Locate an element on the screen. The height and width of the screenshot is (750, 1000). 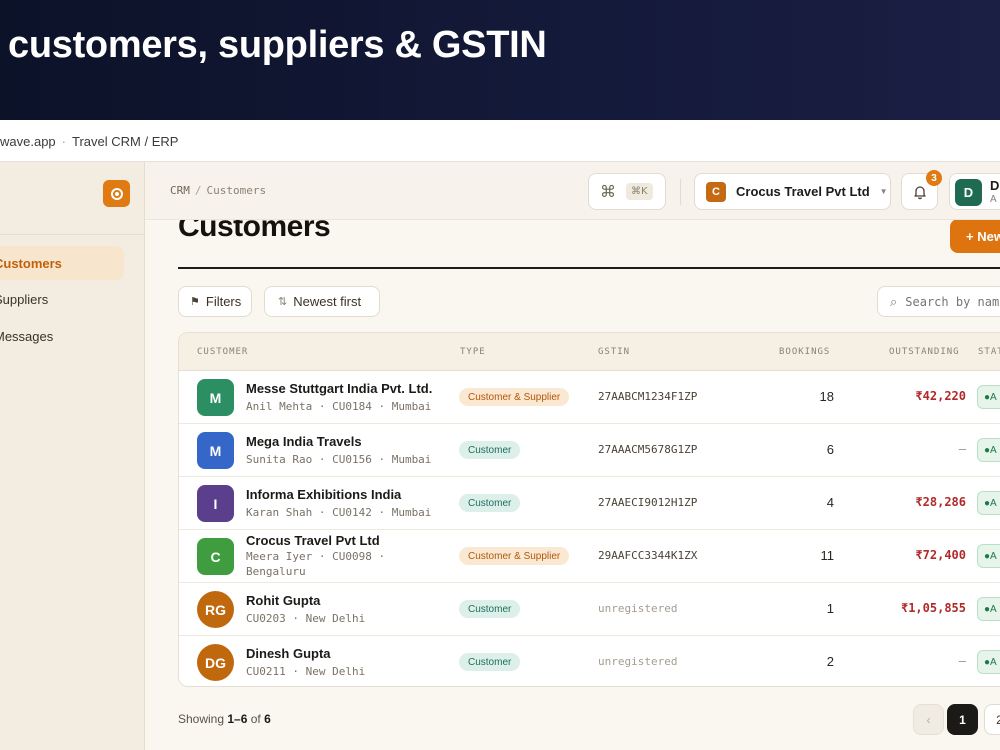
avatar: D is located at coordinates (968, 192).